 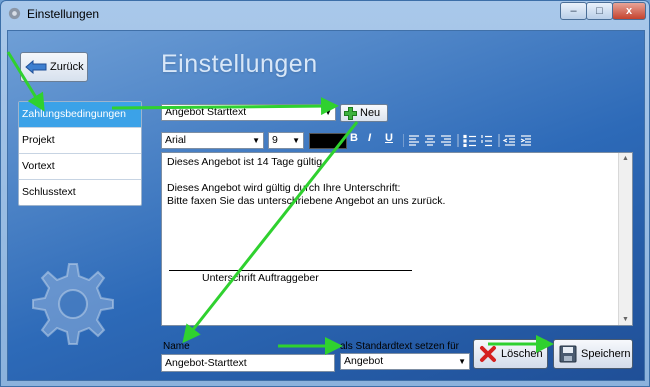 I want to click on align-right-icon, so click(x=446, y=140).